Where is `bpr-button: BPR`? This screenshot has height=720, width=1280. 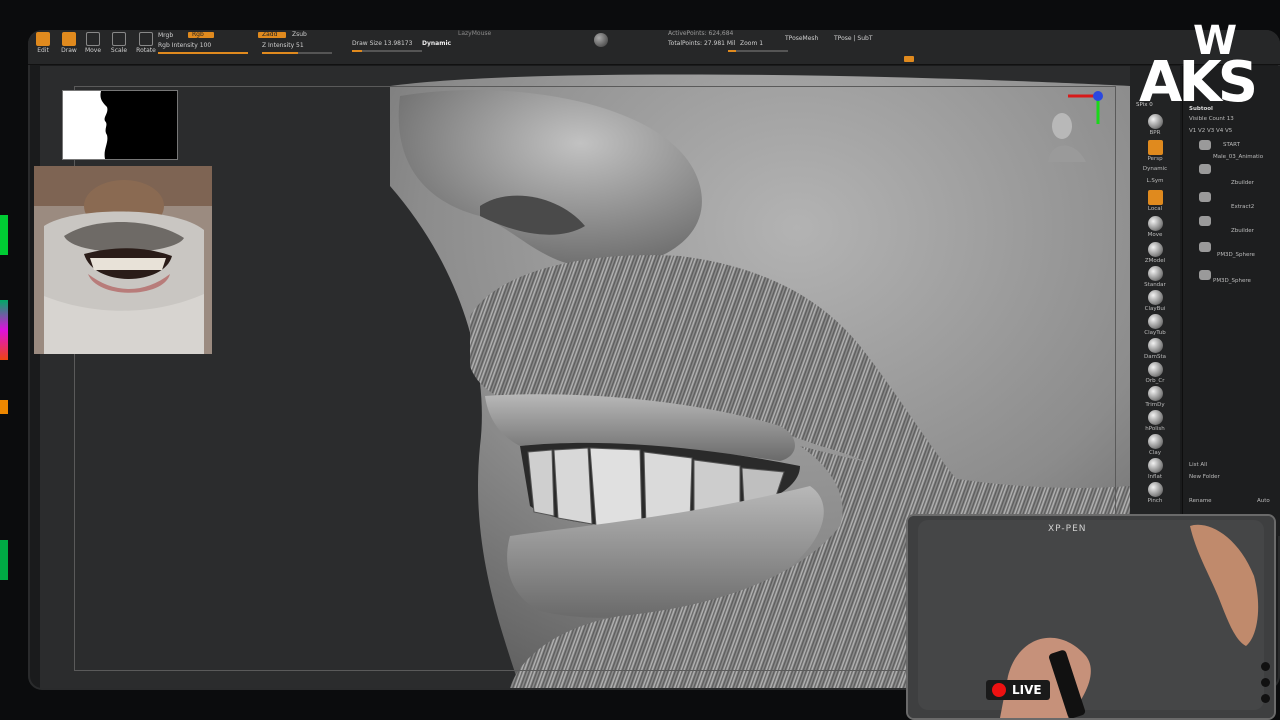 bpr-button: BPR is located at coordinates (1155, 125).